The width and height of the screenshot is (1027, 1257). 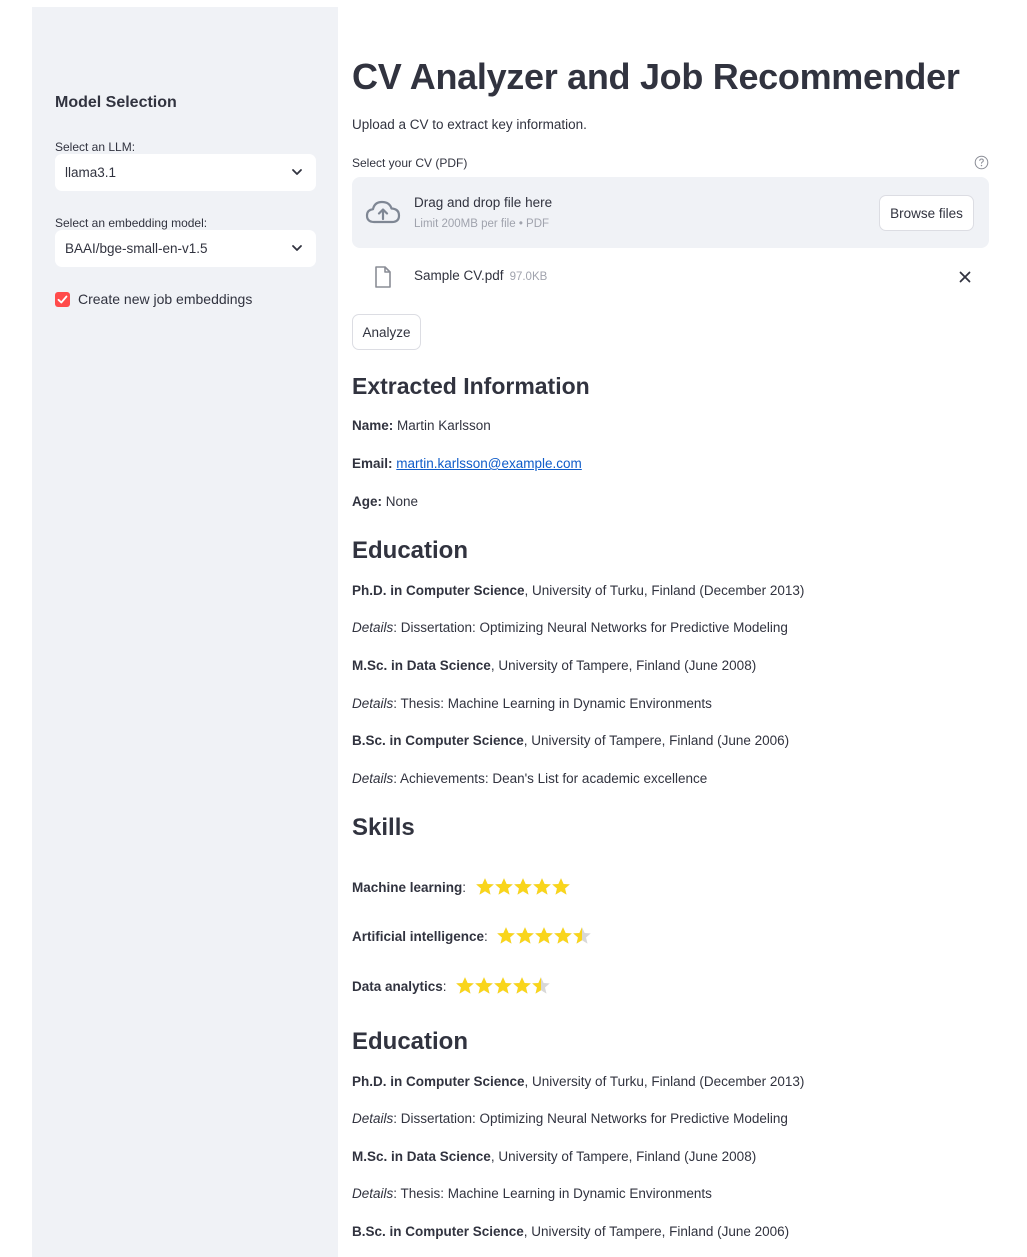 I want to click on email-label: Email:, so click(x=372, y=463).